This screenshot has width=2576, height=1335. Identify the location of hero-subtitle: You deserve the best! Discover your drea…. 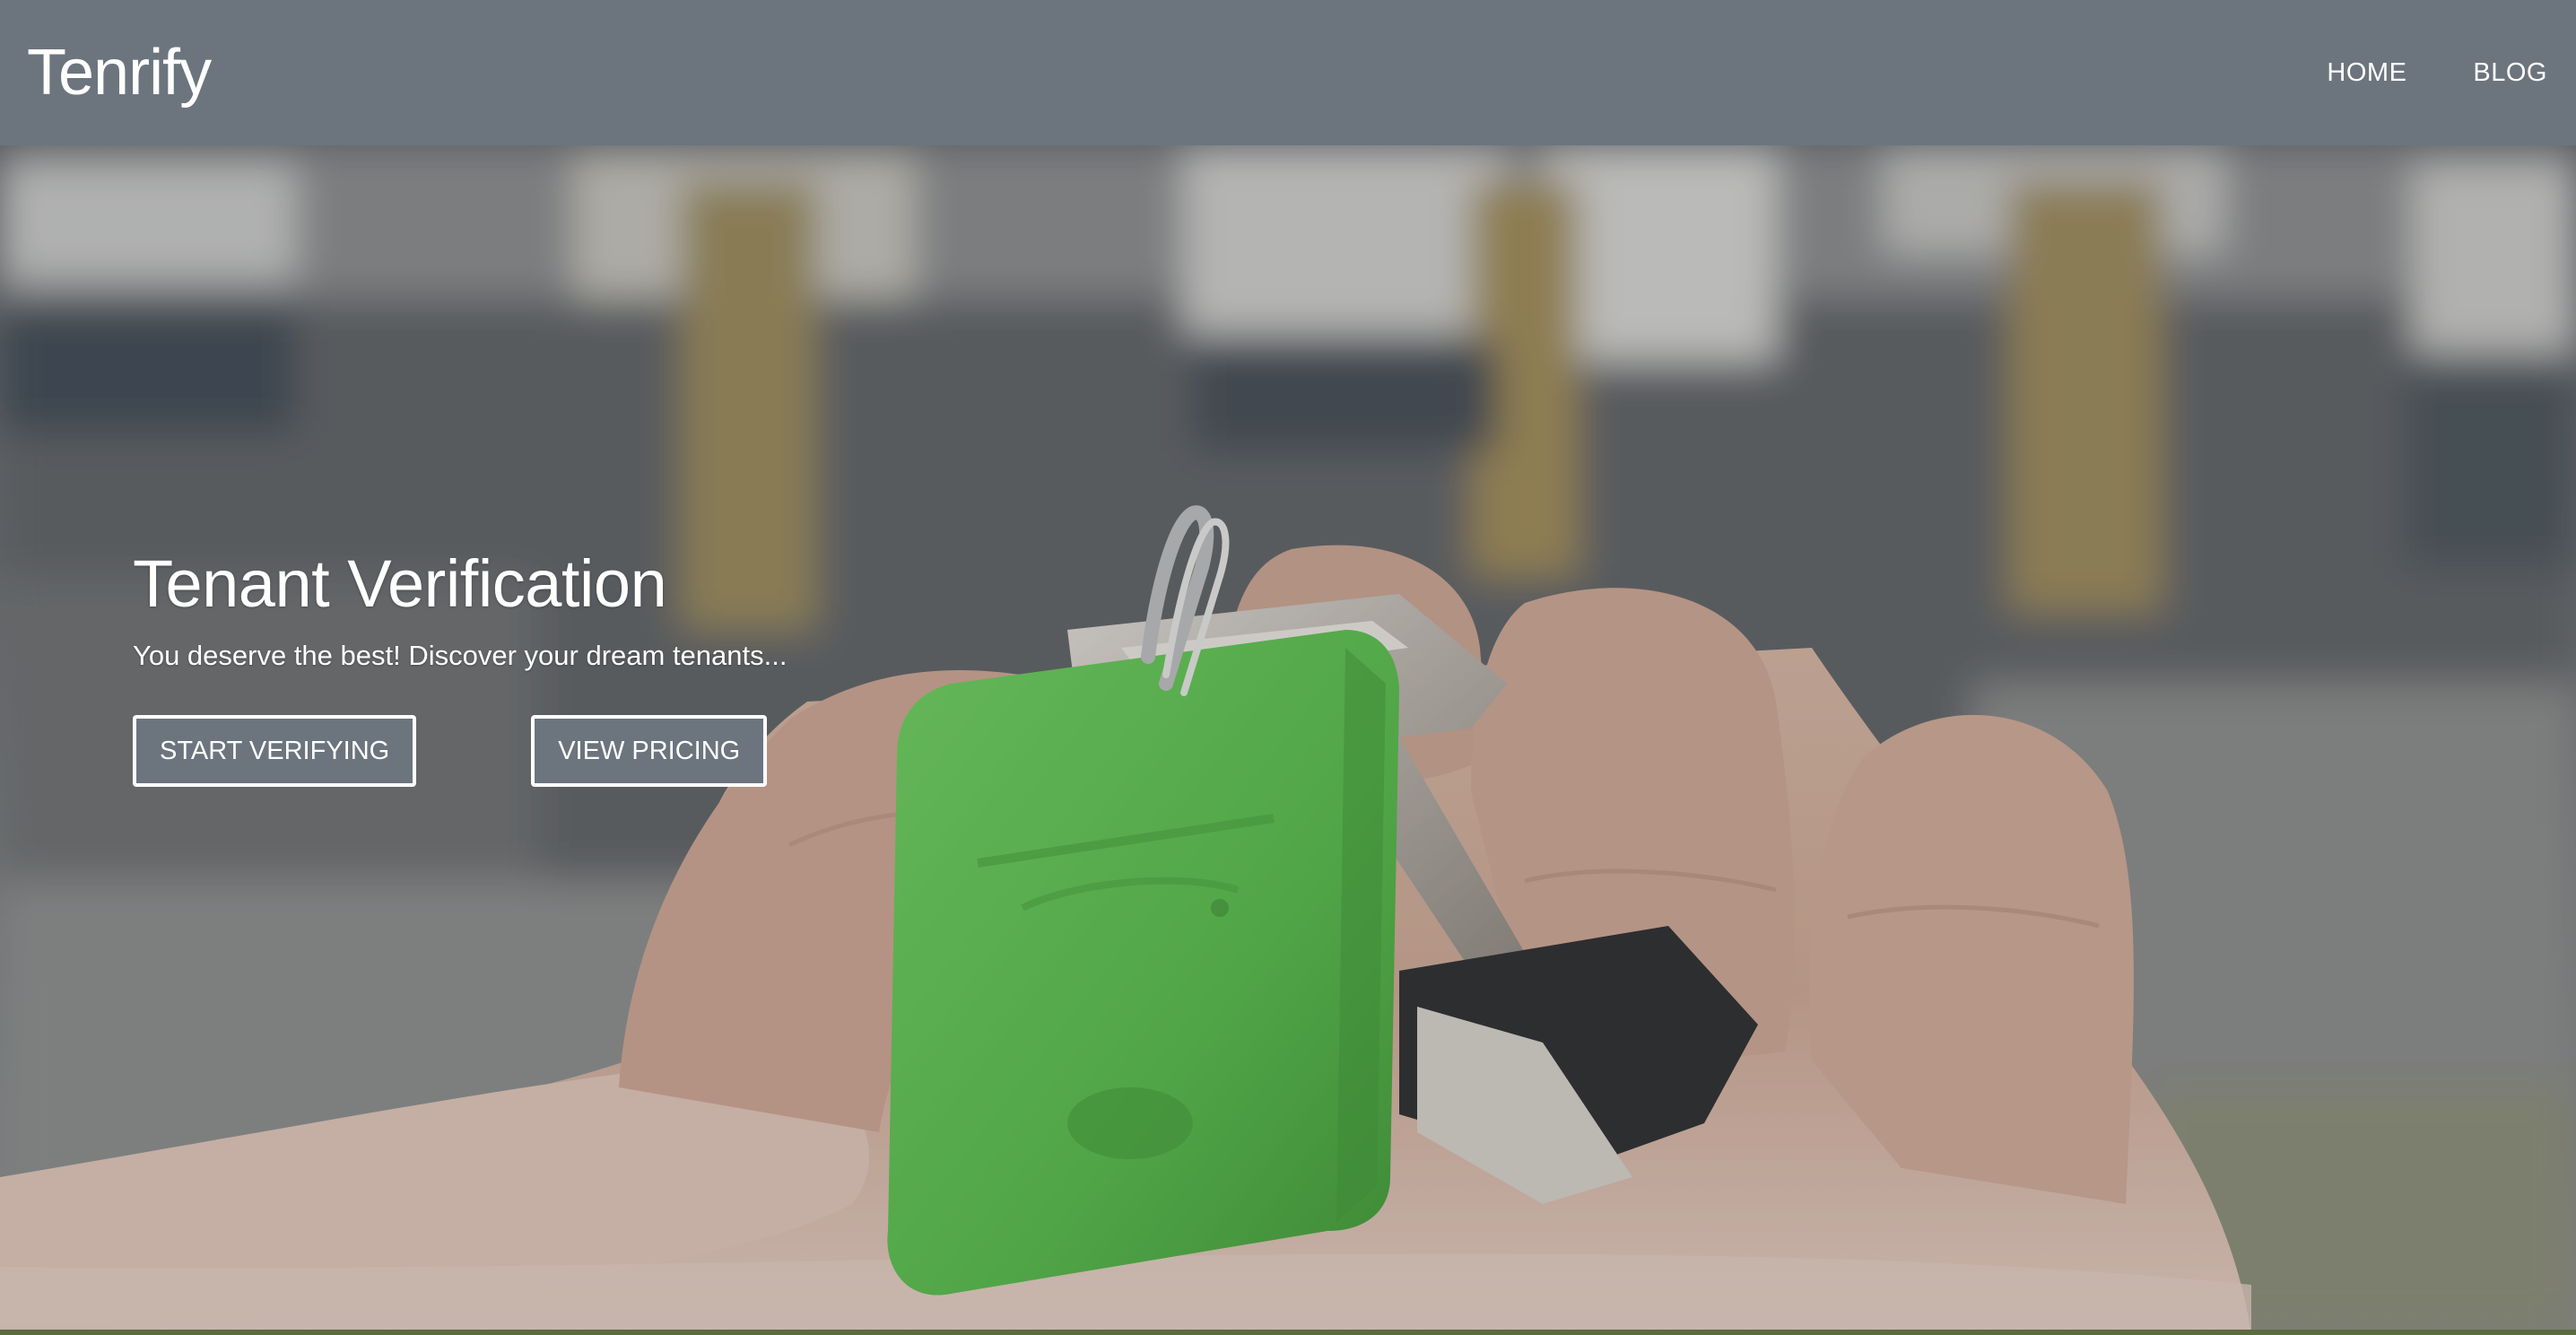
(460, 655).